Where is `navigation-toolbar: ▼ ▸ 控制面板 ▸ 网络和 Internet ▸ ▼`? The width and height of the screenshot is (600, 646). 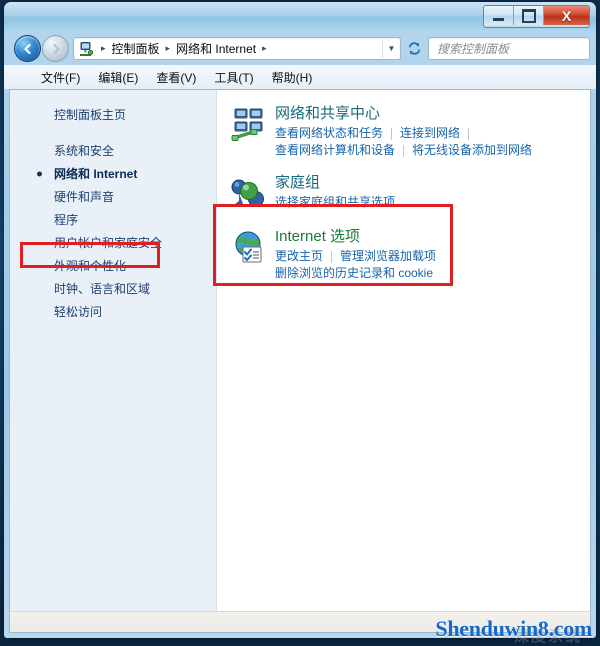 navigation-toolbar: ▼ ▸ 控制面板 ▸ 网络和 Internet ▸ ▼ is located at coordinates (300, 48).